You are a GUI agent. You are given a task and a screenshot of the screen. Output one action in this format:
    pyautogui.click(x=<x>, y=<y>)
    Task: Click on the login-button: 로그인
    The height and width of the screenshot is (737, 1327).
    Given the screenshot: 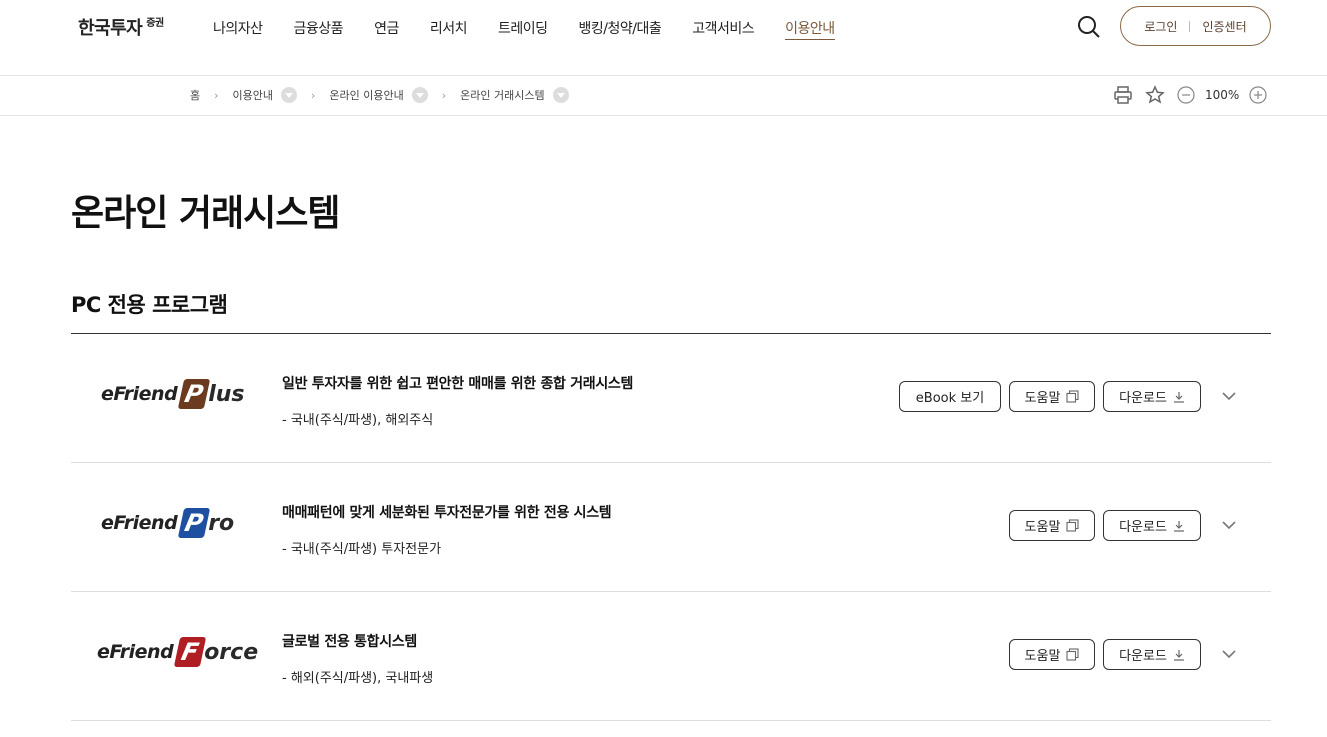 What is the action you would take?
    pyautogui.click(x=1160, y=26)
    